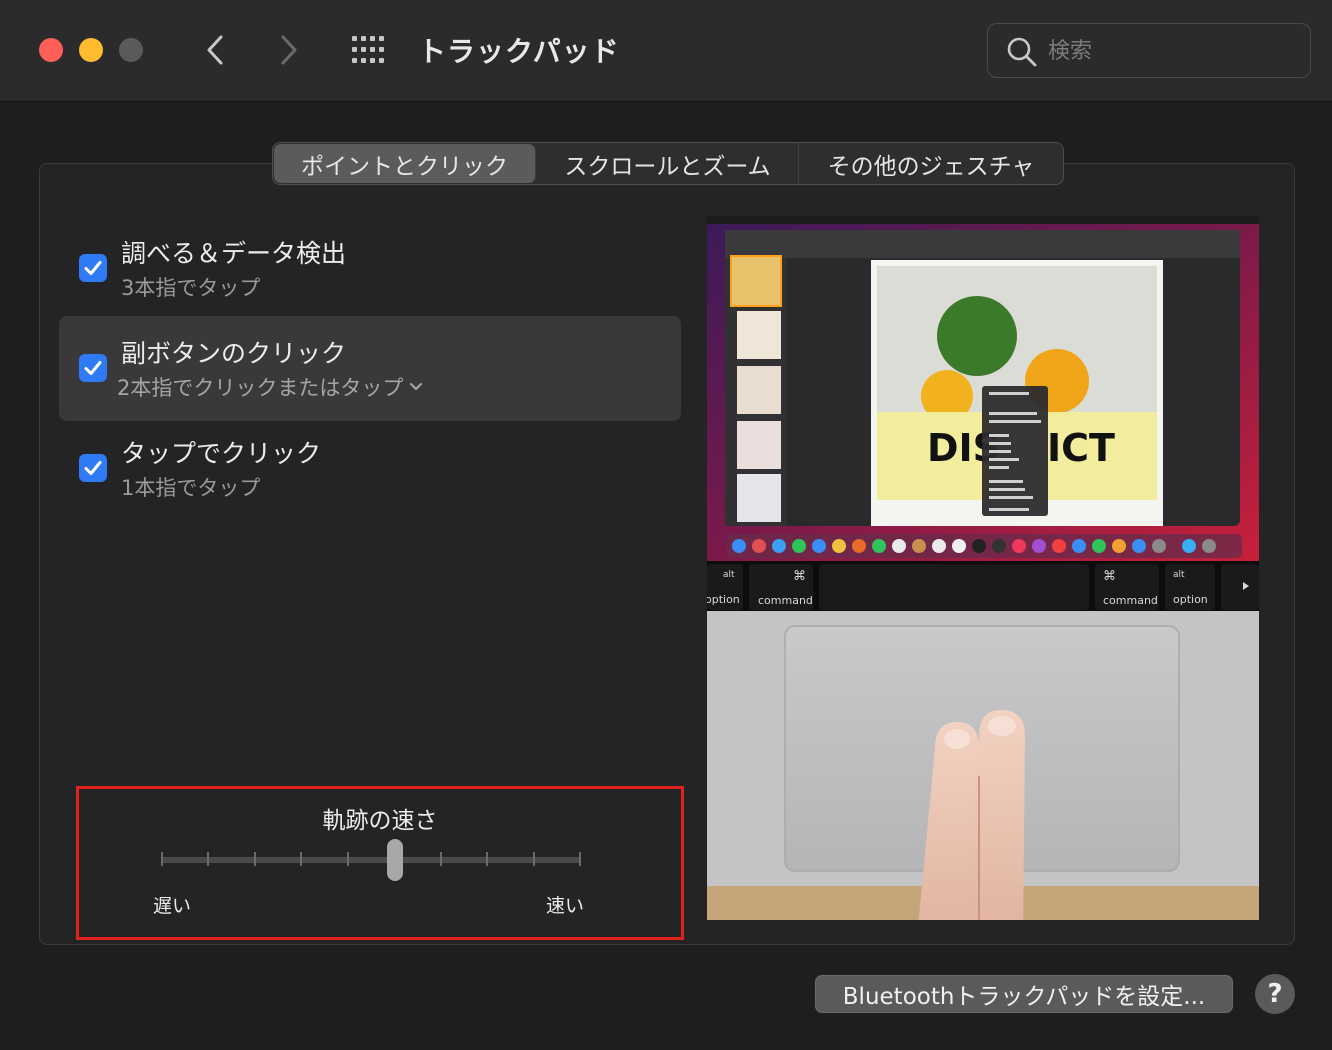 This screenshot has width=1332, height=1050. I want to click on tab-scroll-and-zoom: スクロールとズーム, so click(668, 163).